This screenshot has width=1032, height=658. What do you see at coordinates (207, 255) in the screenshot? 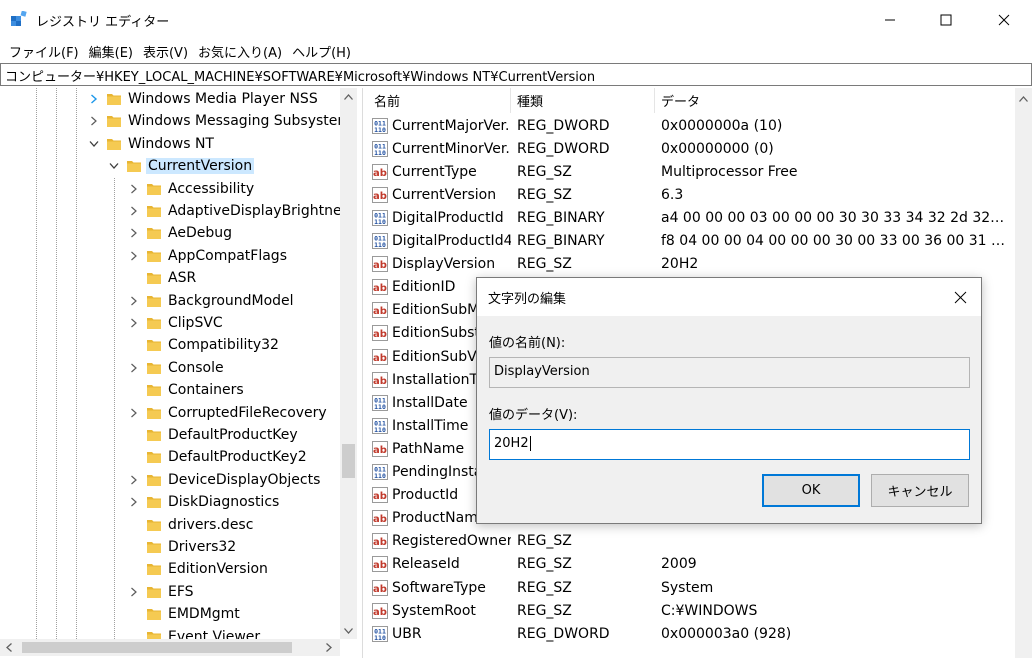
I see `tree-item: AppCompatFlags` at bounding box center [207, 255].